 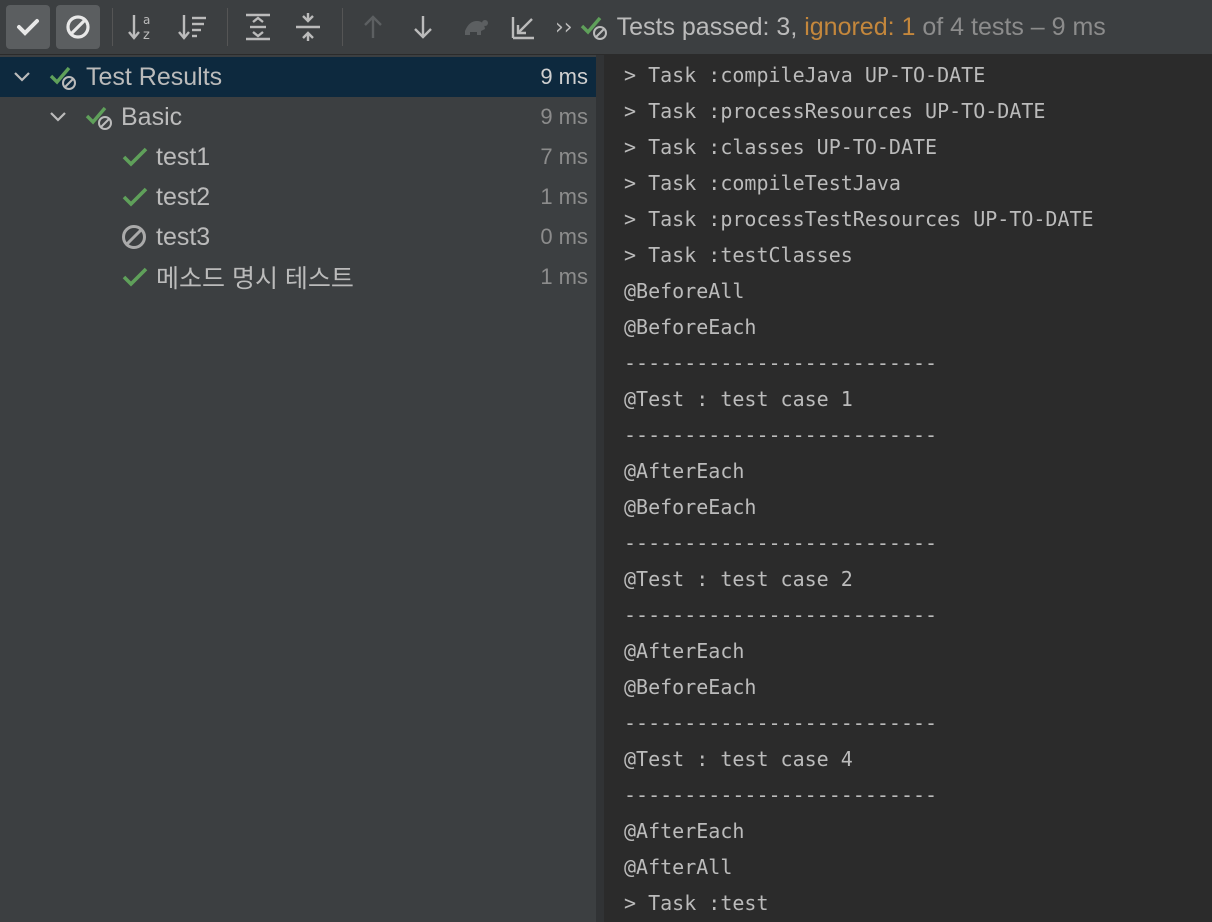 What do you see at coordinates (564, 156) in the screenshot?
I see `tree-node-time: 7 ms` at bounding box center [564, 156].